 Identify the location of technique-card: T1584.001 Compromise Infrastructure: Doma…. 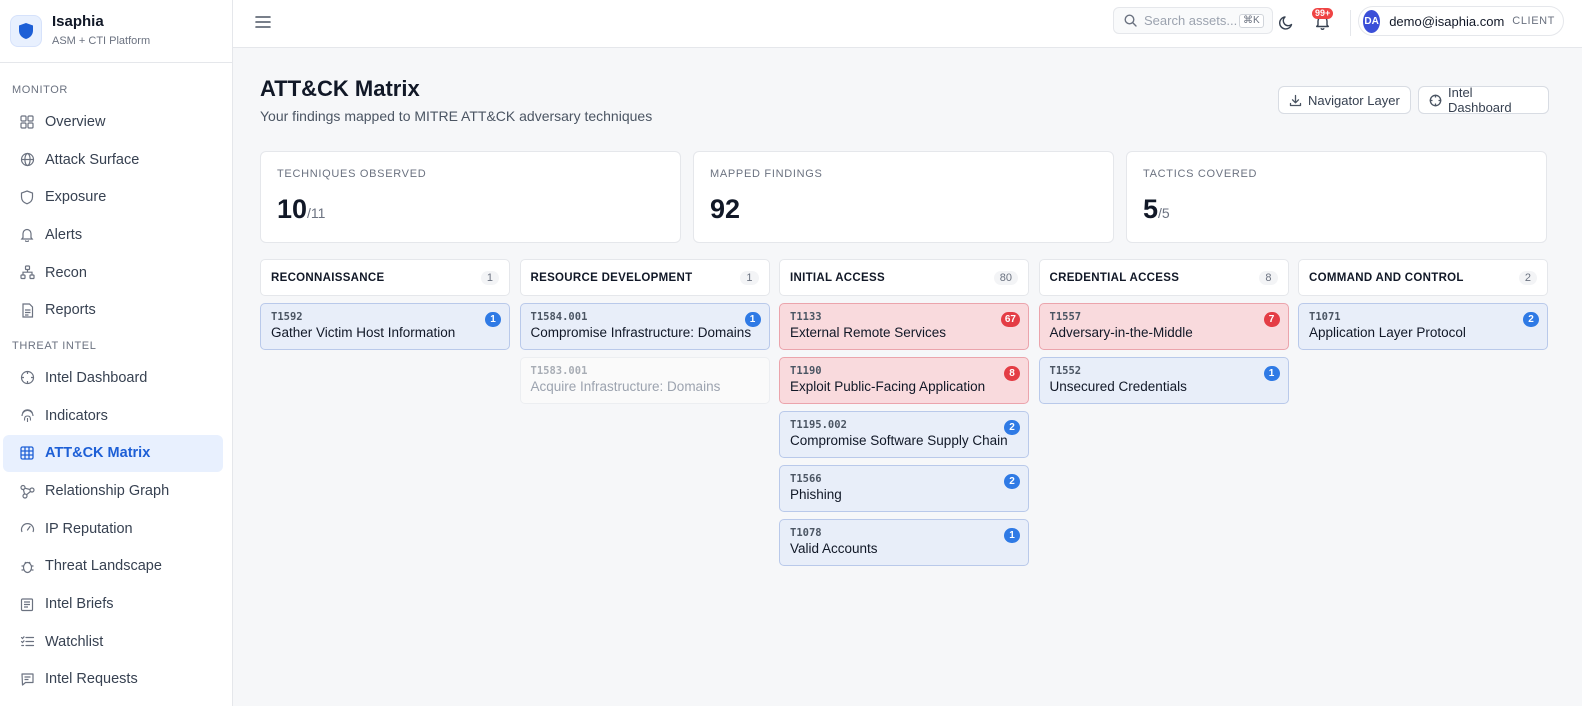
(644, 326).